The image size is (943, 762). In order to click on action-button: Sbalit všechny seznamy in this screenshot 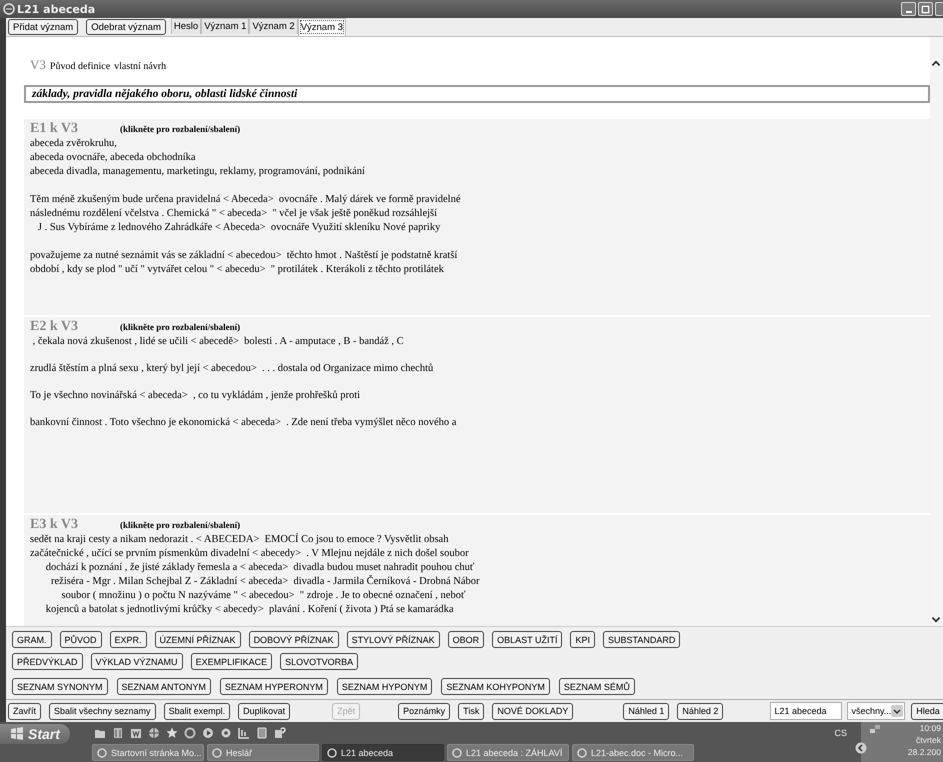, I will do `click(102, 711)`.